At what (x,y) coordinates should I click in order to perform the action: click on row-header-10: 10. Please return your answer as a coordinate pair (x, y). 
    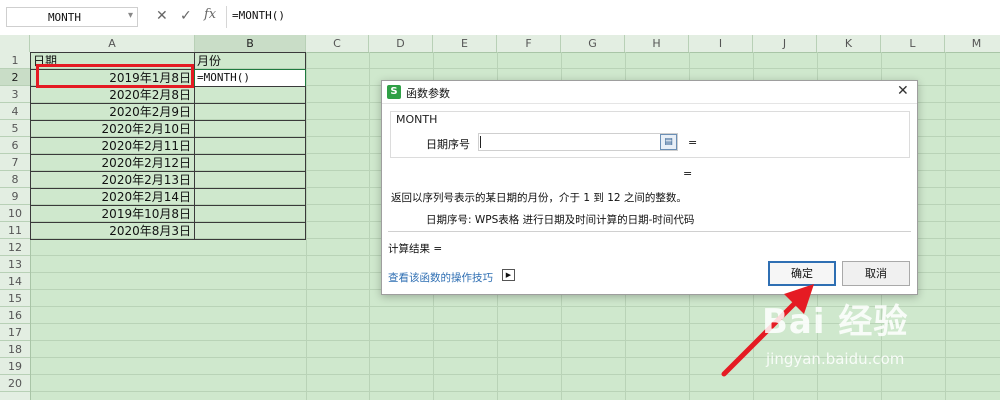
    Looking at the image, I should click on (15, 213).